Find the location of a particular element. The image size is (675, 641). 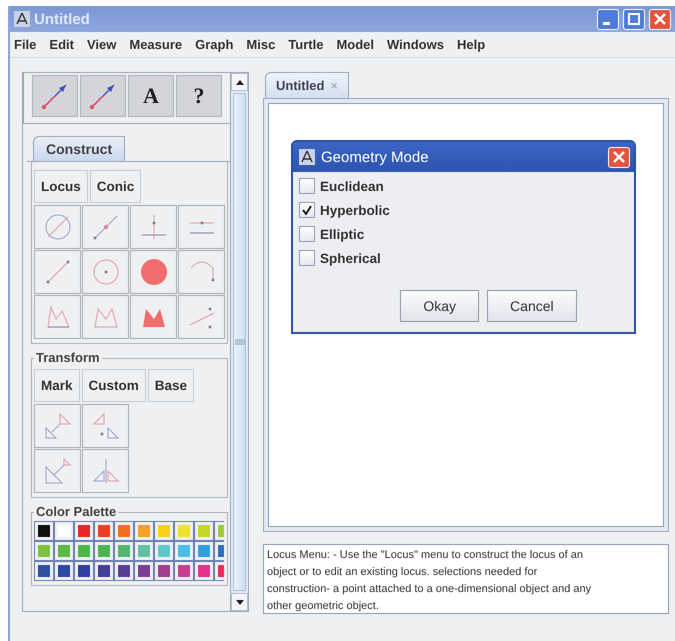

checkbox-option: Spherical is located at coordinates (463, 258).